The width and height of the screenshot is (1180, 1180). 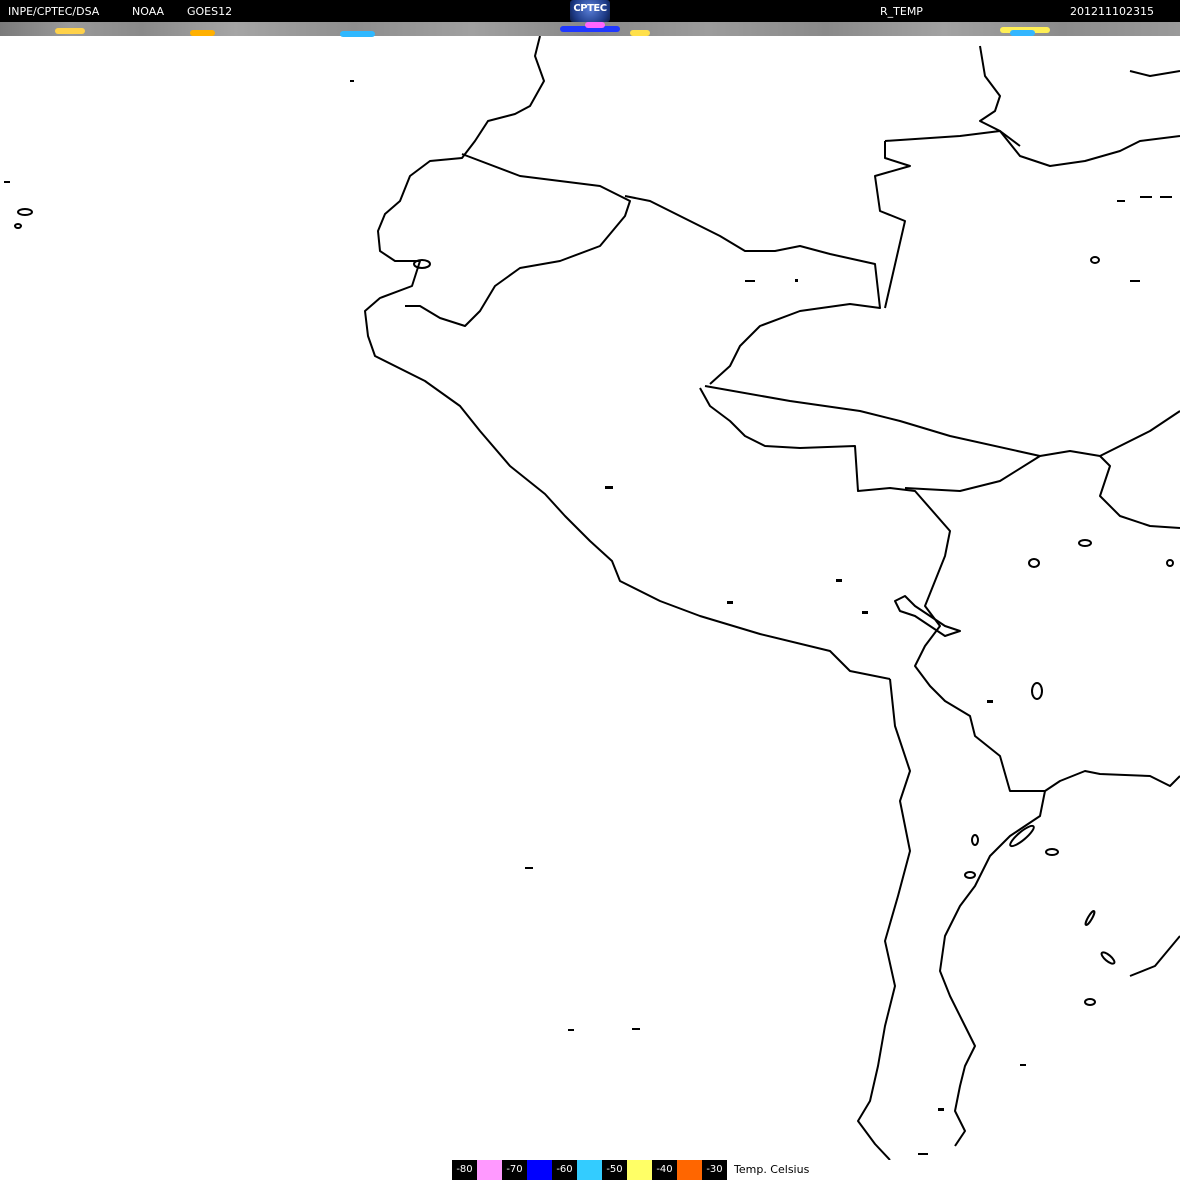 What do you see at coordinates (1112, 11) in the screenshot?
I see `timestamp-label: 201211102315` at bounding box center [1112, 11].